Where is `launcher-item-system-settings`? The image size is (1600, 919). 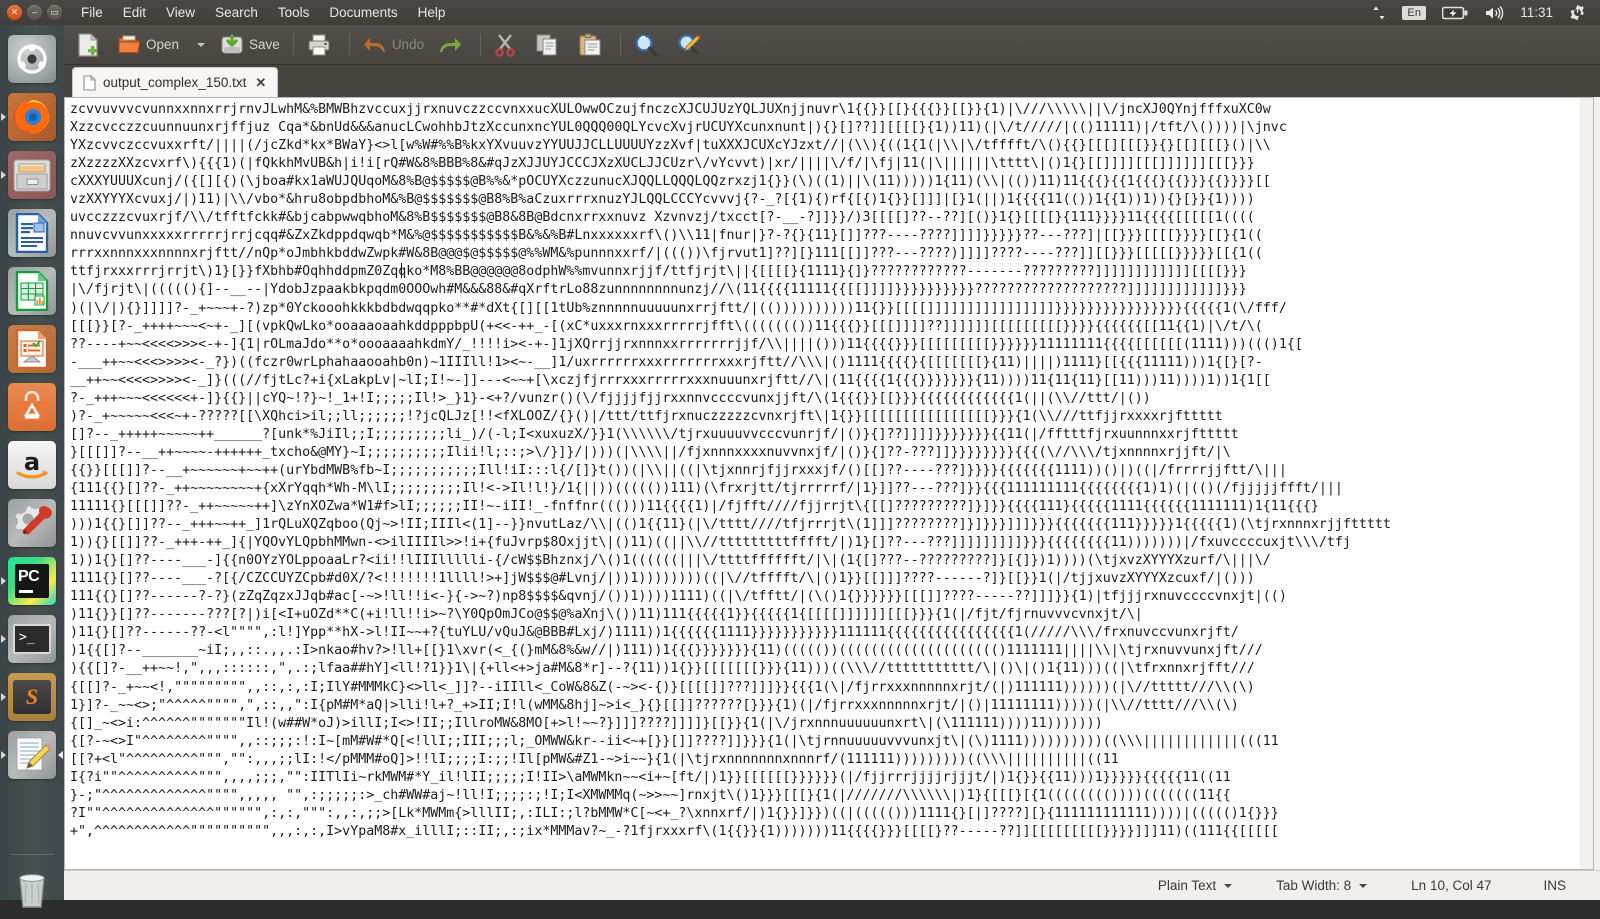 launcher-item-system-settings is located at coordinates (32, 523).